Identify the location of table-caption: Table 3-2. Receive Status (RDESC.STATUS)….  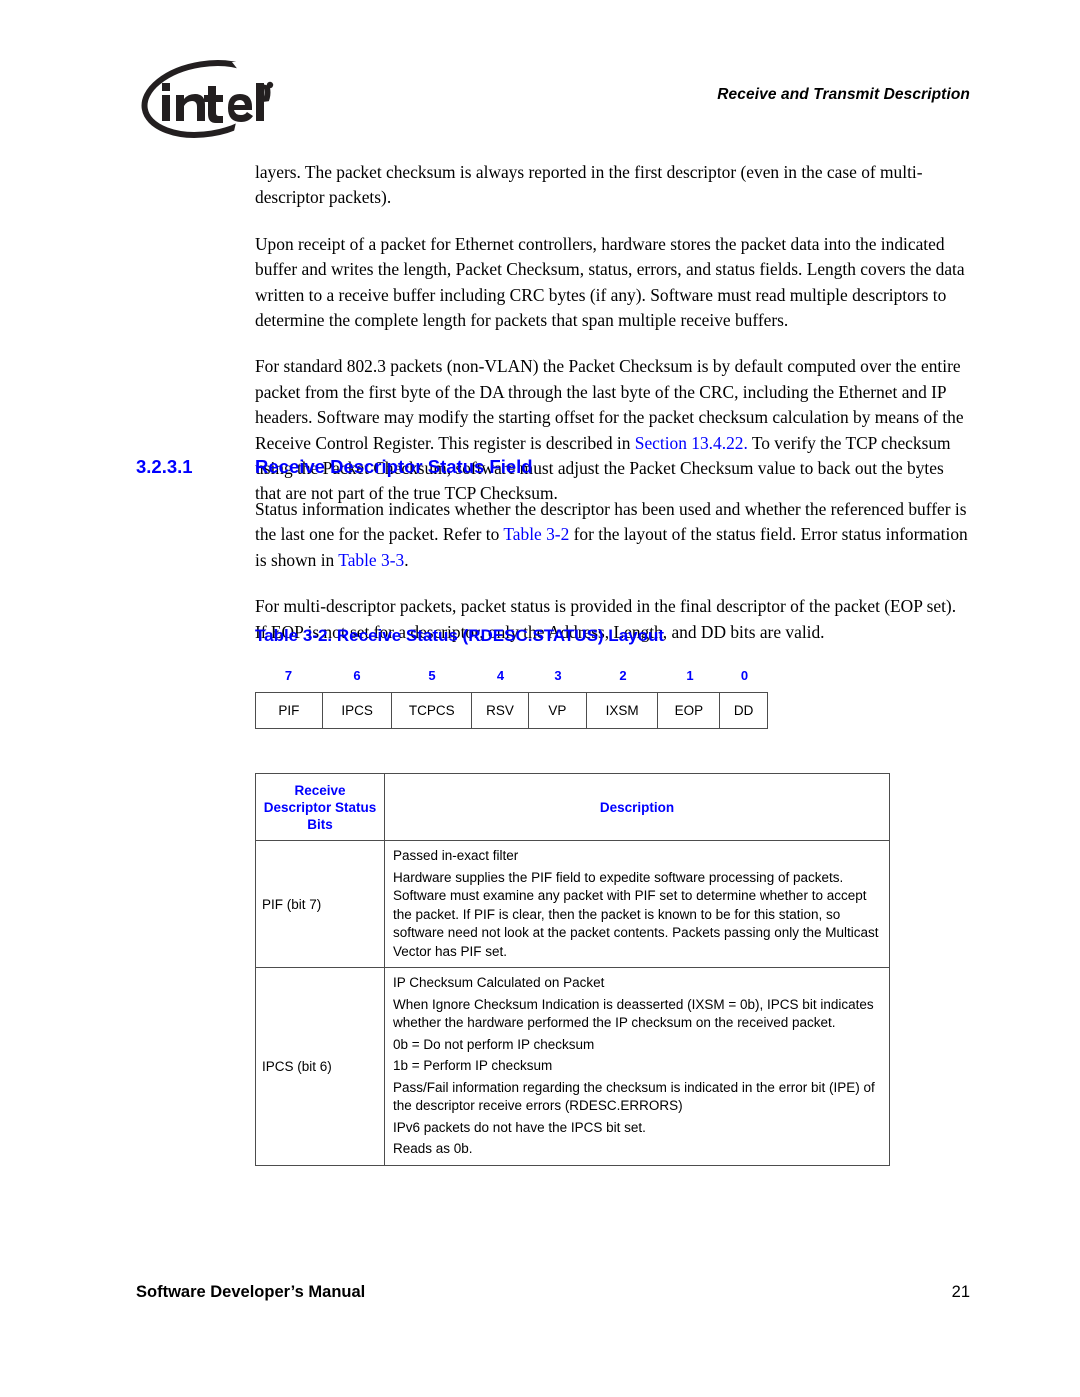
(460, 635).